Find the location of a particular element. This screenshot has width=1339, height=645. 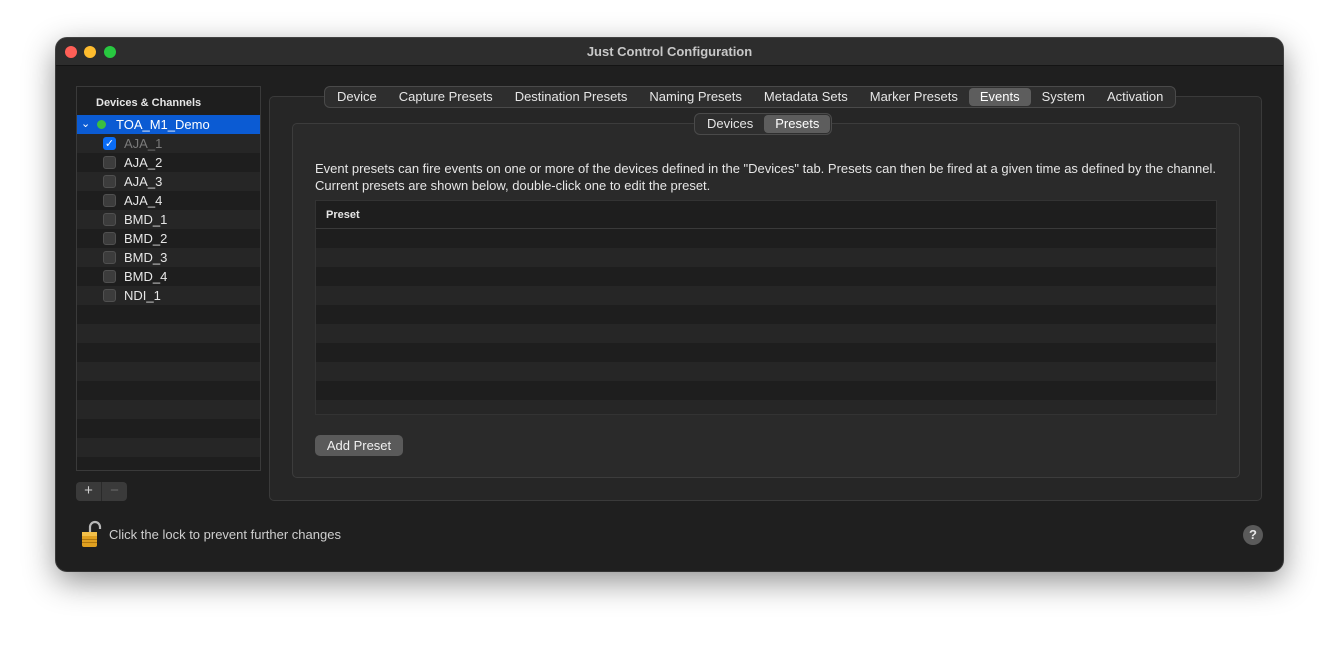

sidebar-item-bmd-1: BMD_1 is located at coordinates (168, 219).